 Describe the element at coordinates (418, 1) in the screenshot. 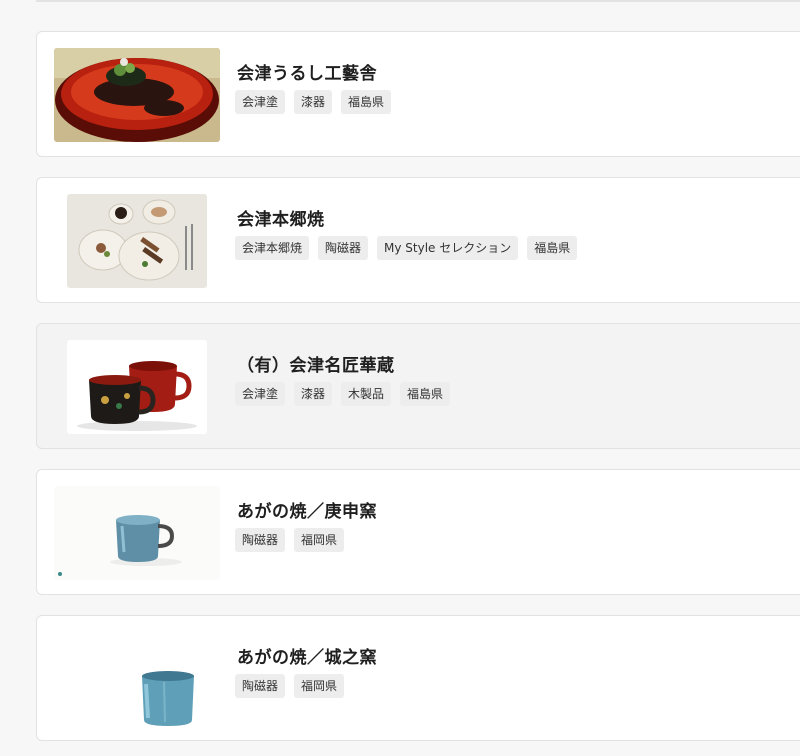

I see `top-divider` at that location.